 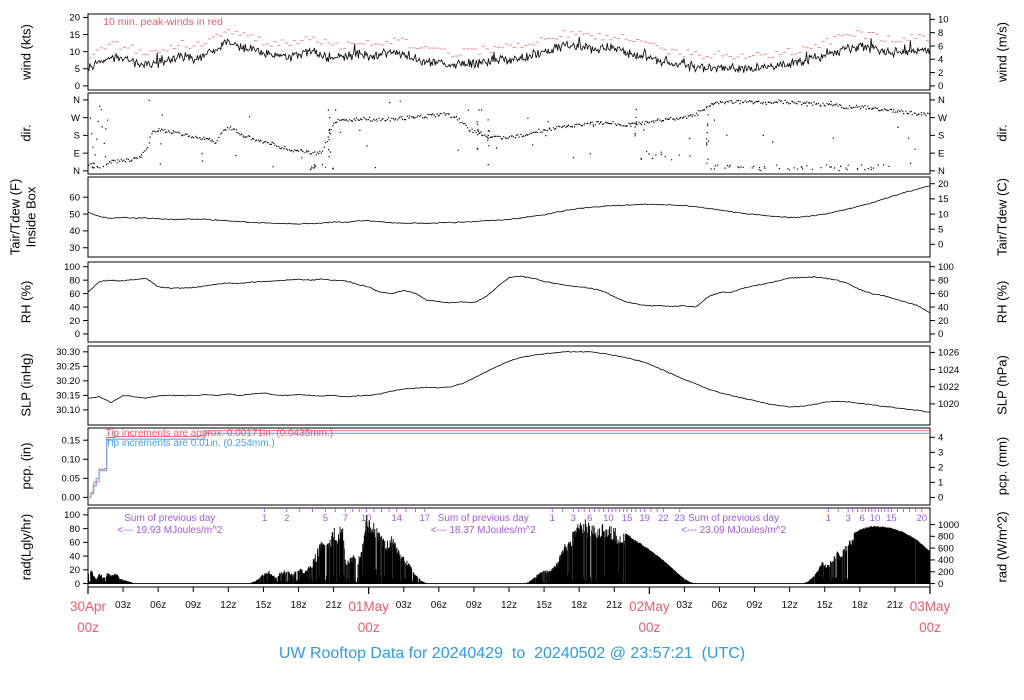 What do you see at coordinates (946, 560) in the screenshot?
I see `svg-text: 400` at bounding box center [946, 560].